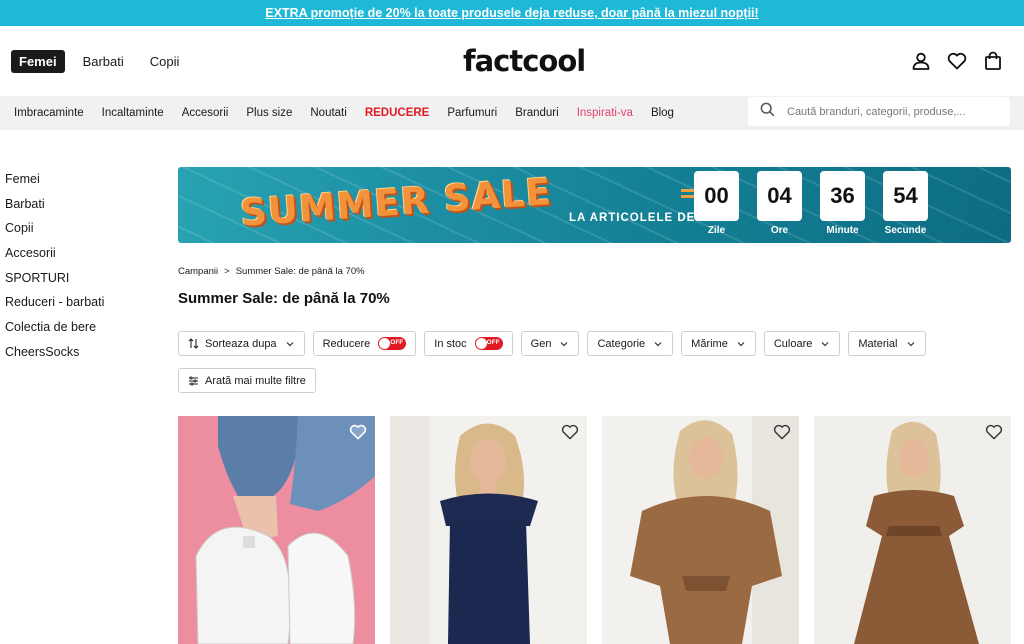 This screenshot has width=1024, height=644. I want to click on timer-seconds: 54 Secunde, so click(905, 203).